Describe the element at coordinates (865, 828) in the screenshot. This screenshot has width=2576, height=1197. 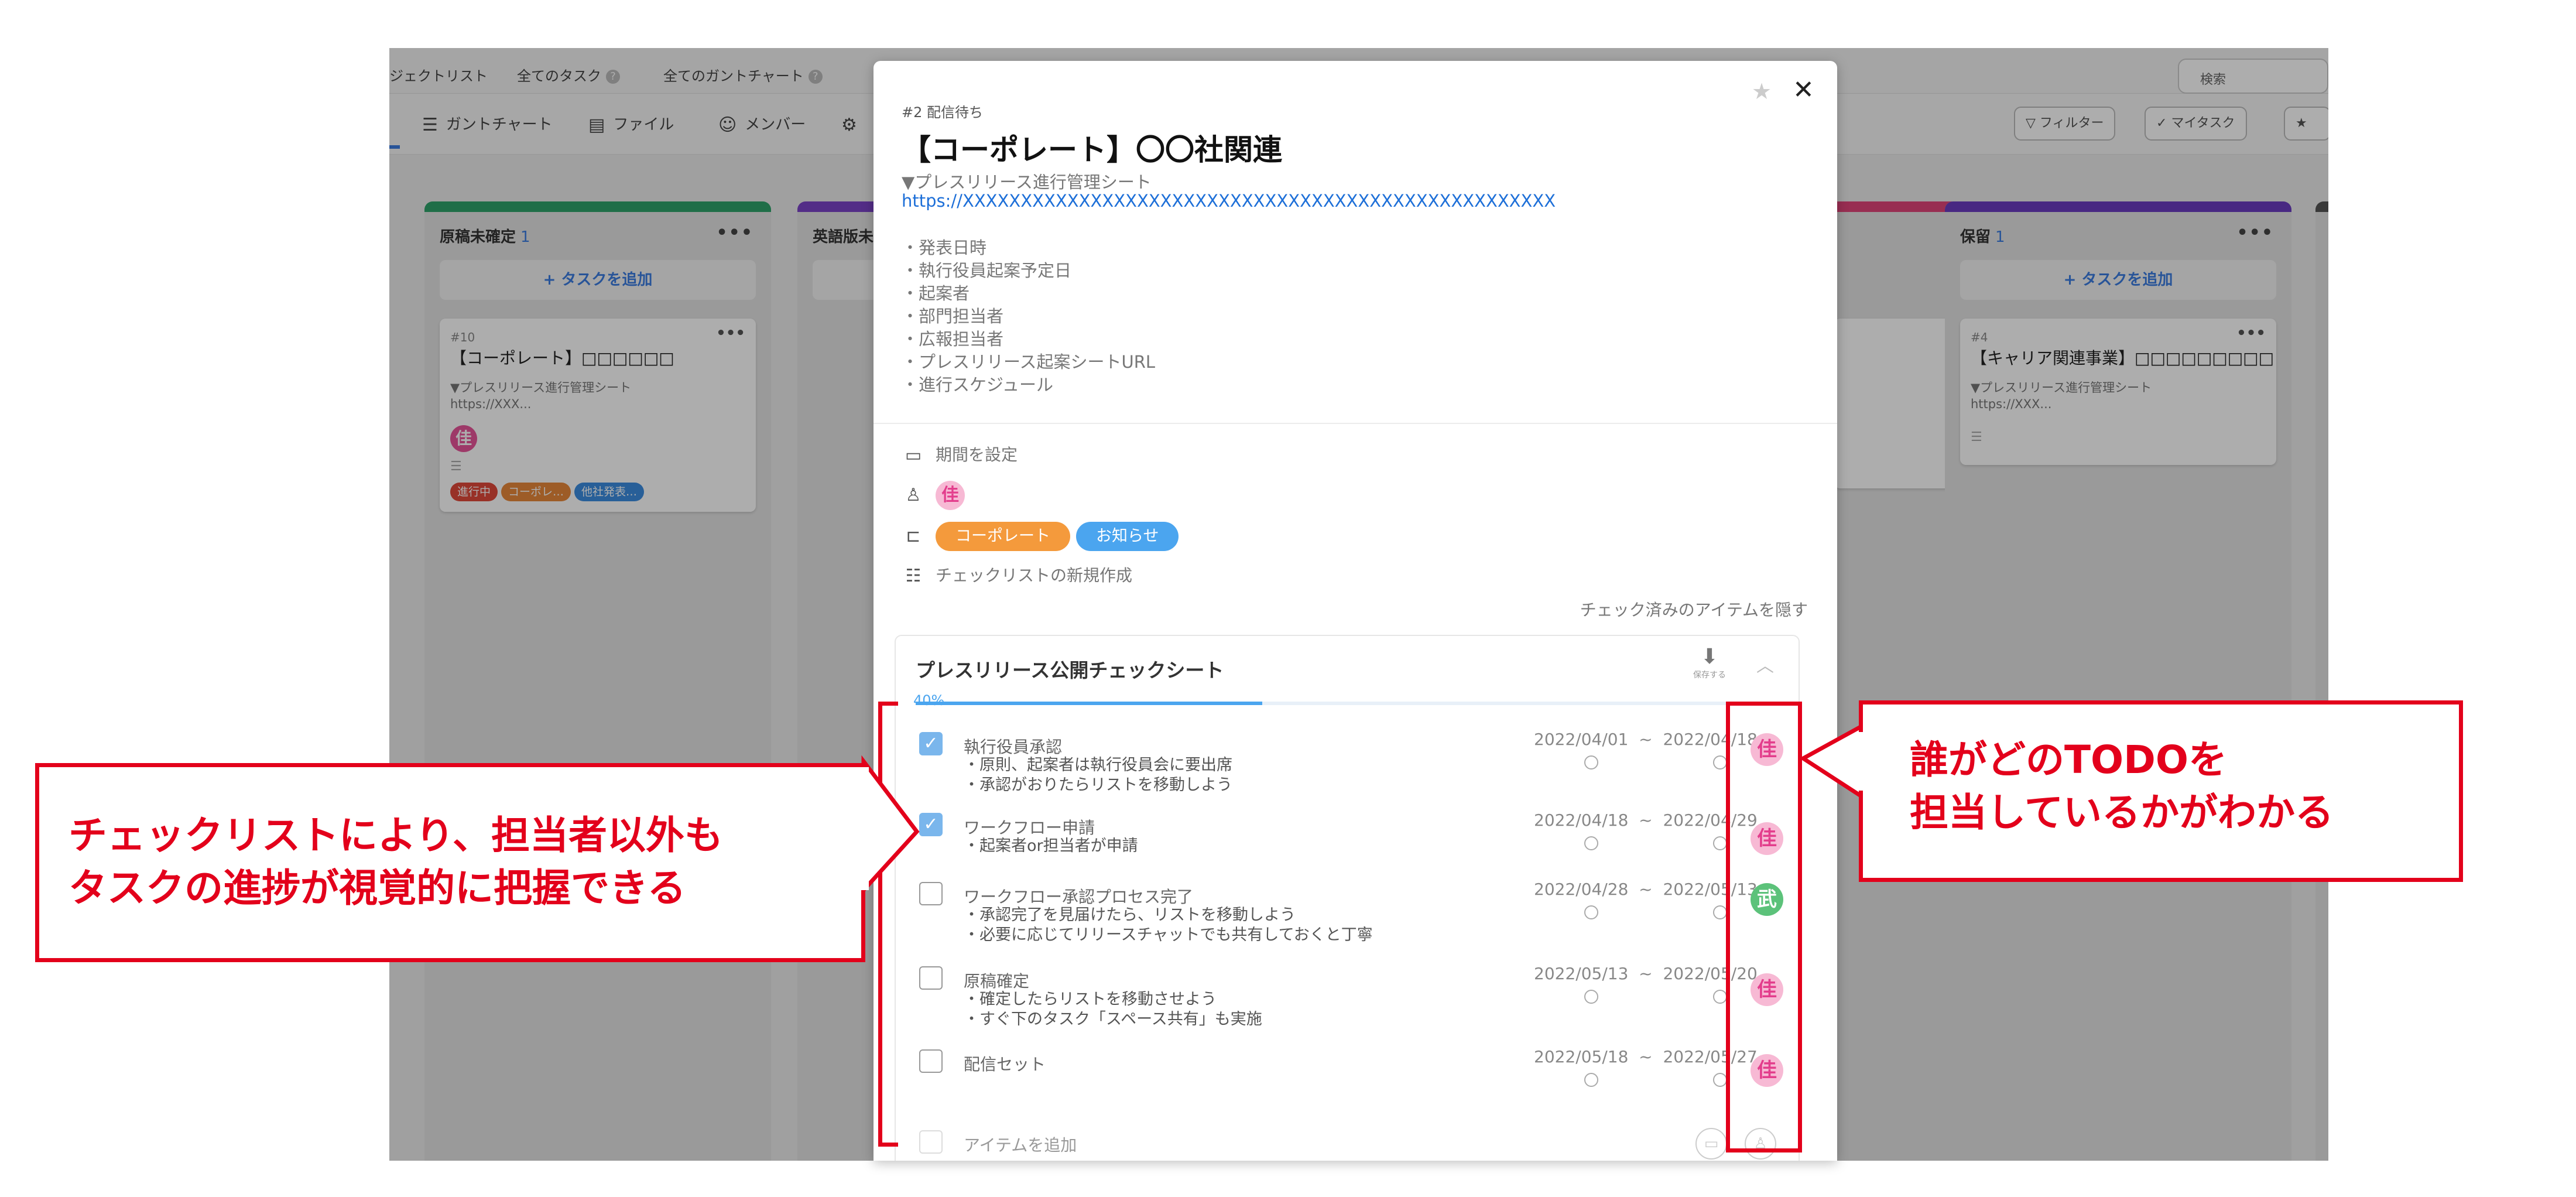
I see `callout-left-joint` at that location.